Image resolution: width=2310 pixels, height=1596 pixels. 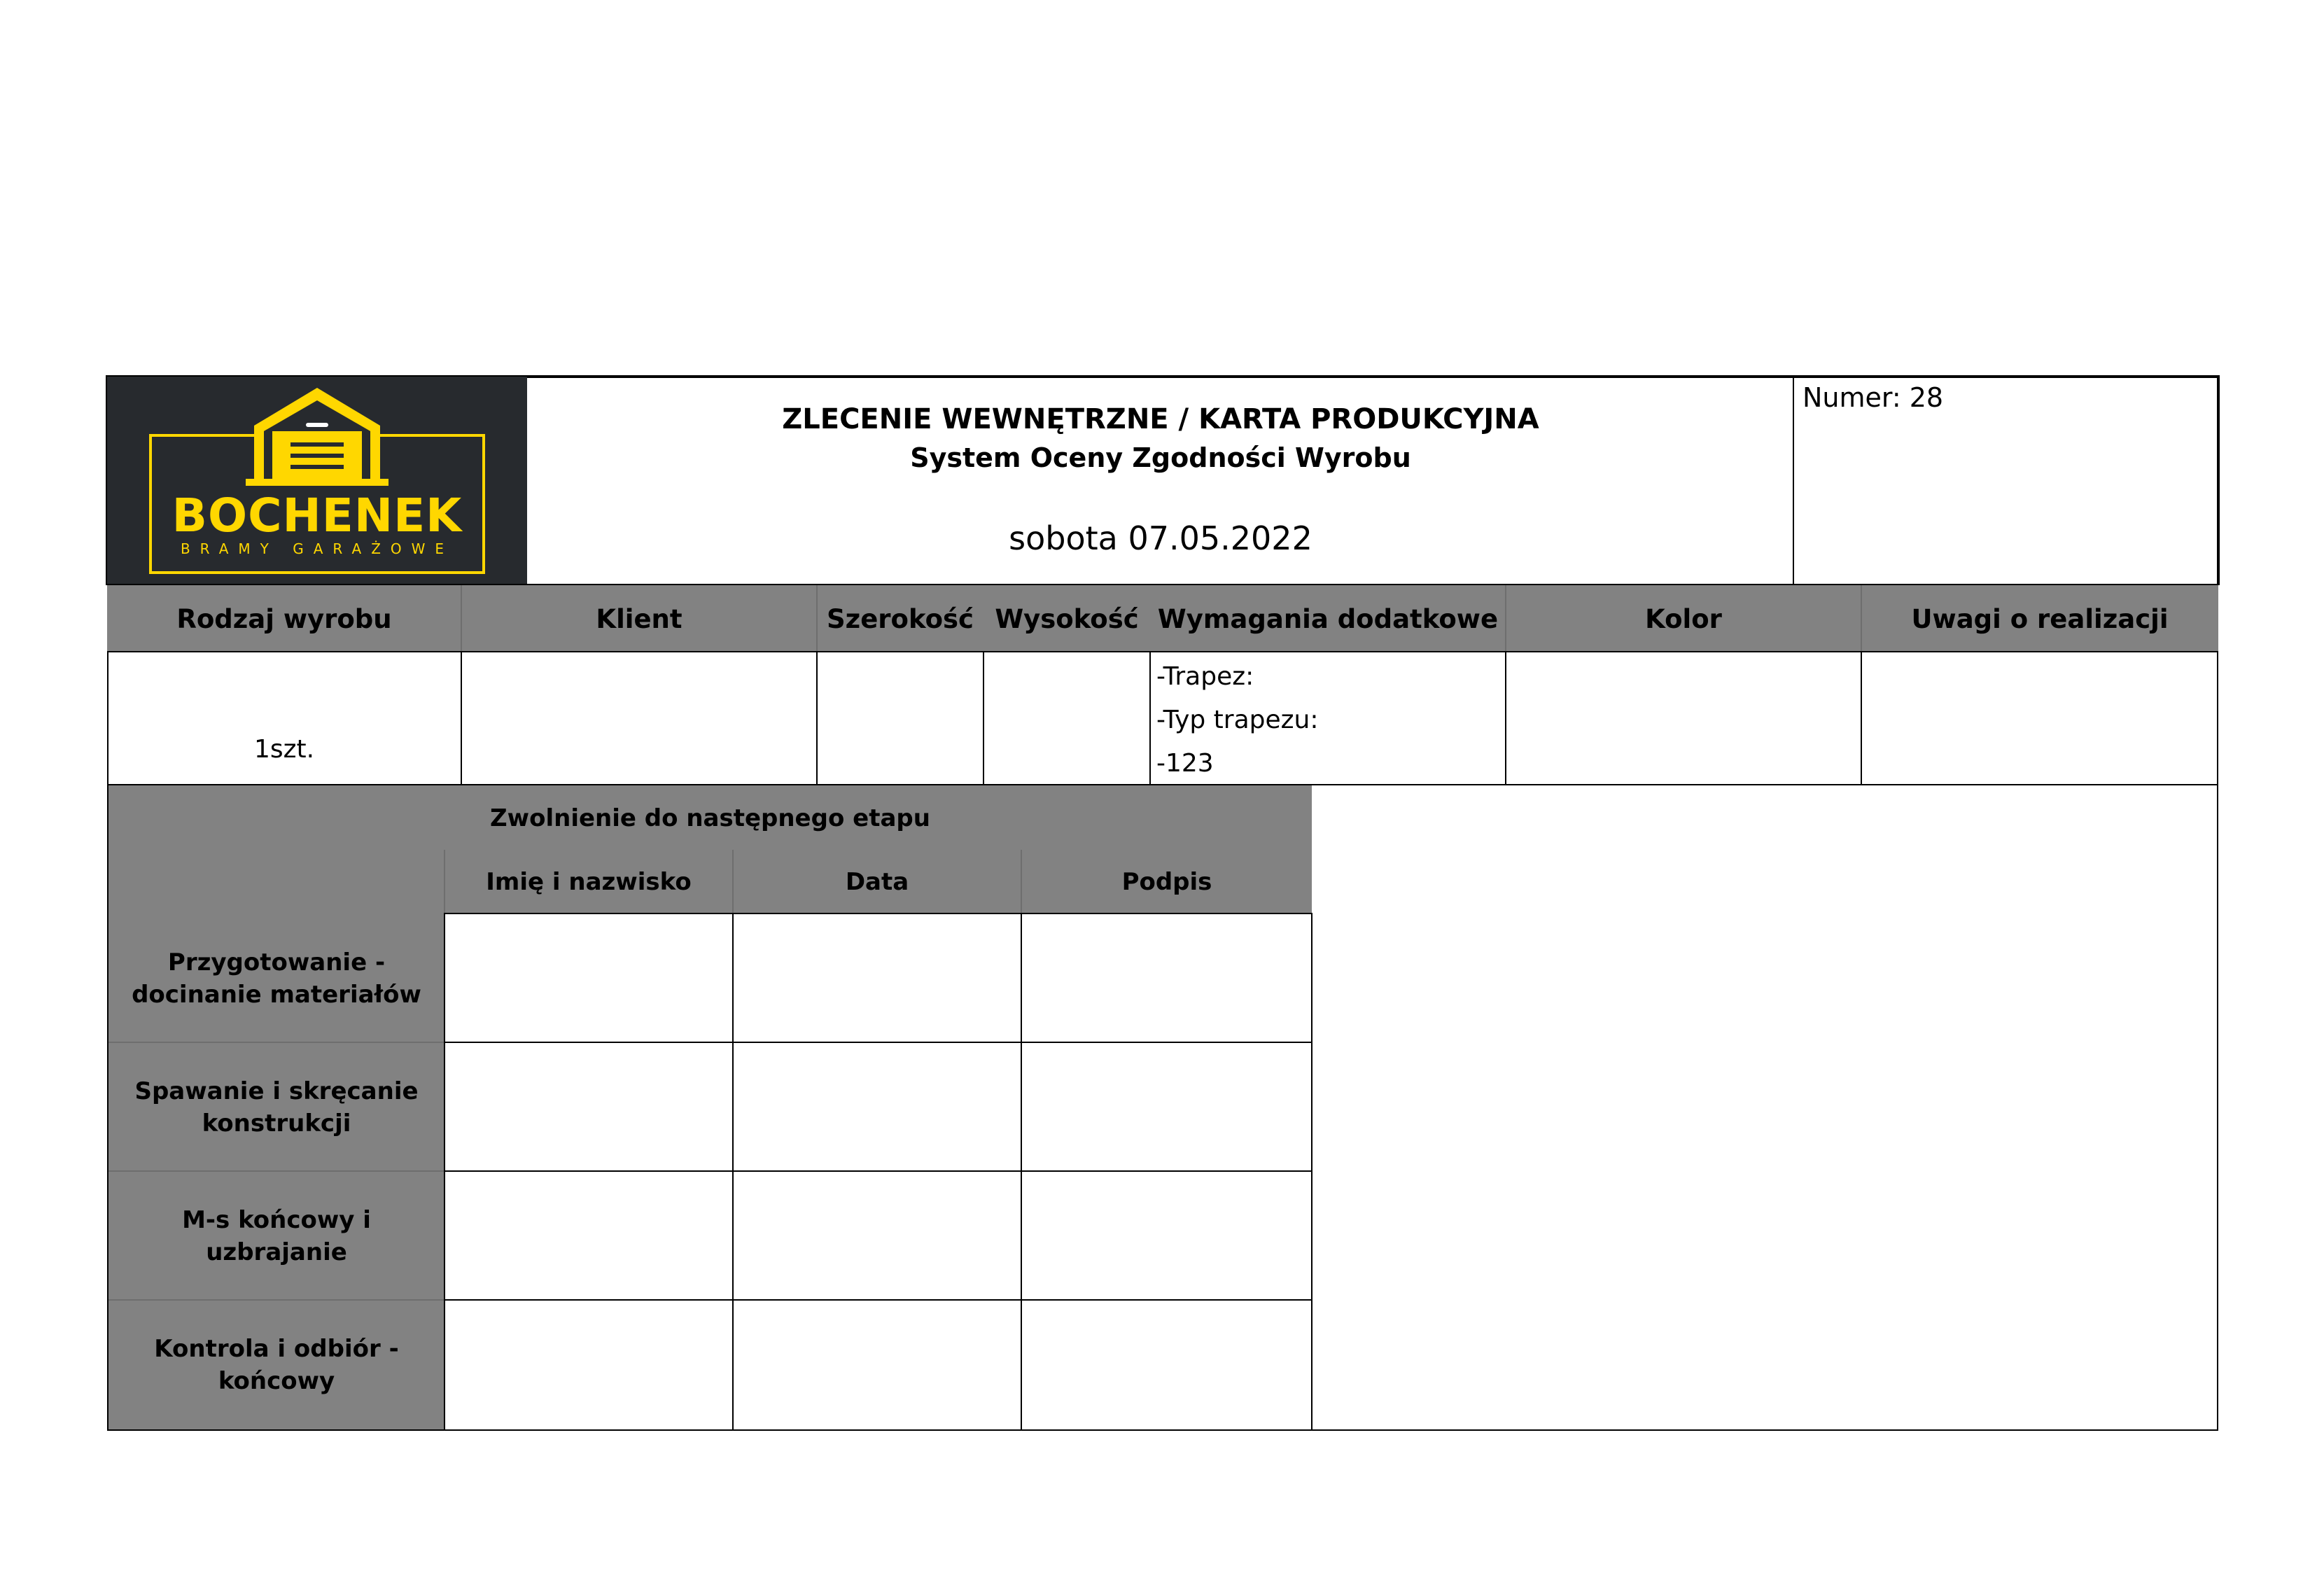 What do you see at coordinates (1185, 763) in the screenshot?
I see `requirement-line: -123` at bounding box center [1185, 763].